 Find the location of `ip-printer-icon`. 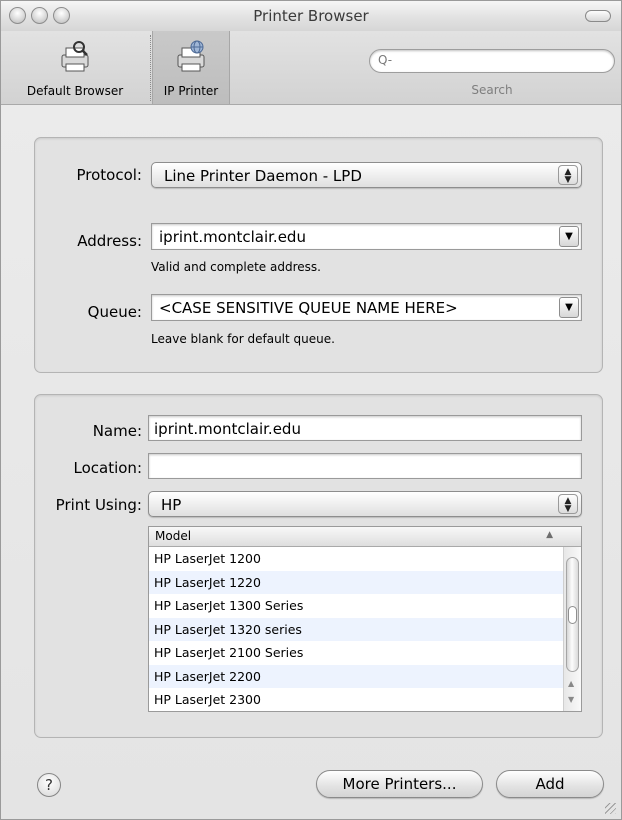

ip-printer-icon is located at coordinates (191, 56).